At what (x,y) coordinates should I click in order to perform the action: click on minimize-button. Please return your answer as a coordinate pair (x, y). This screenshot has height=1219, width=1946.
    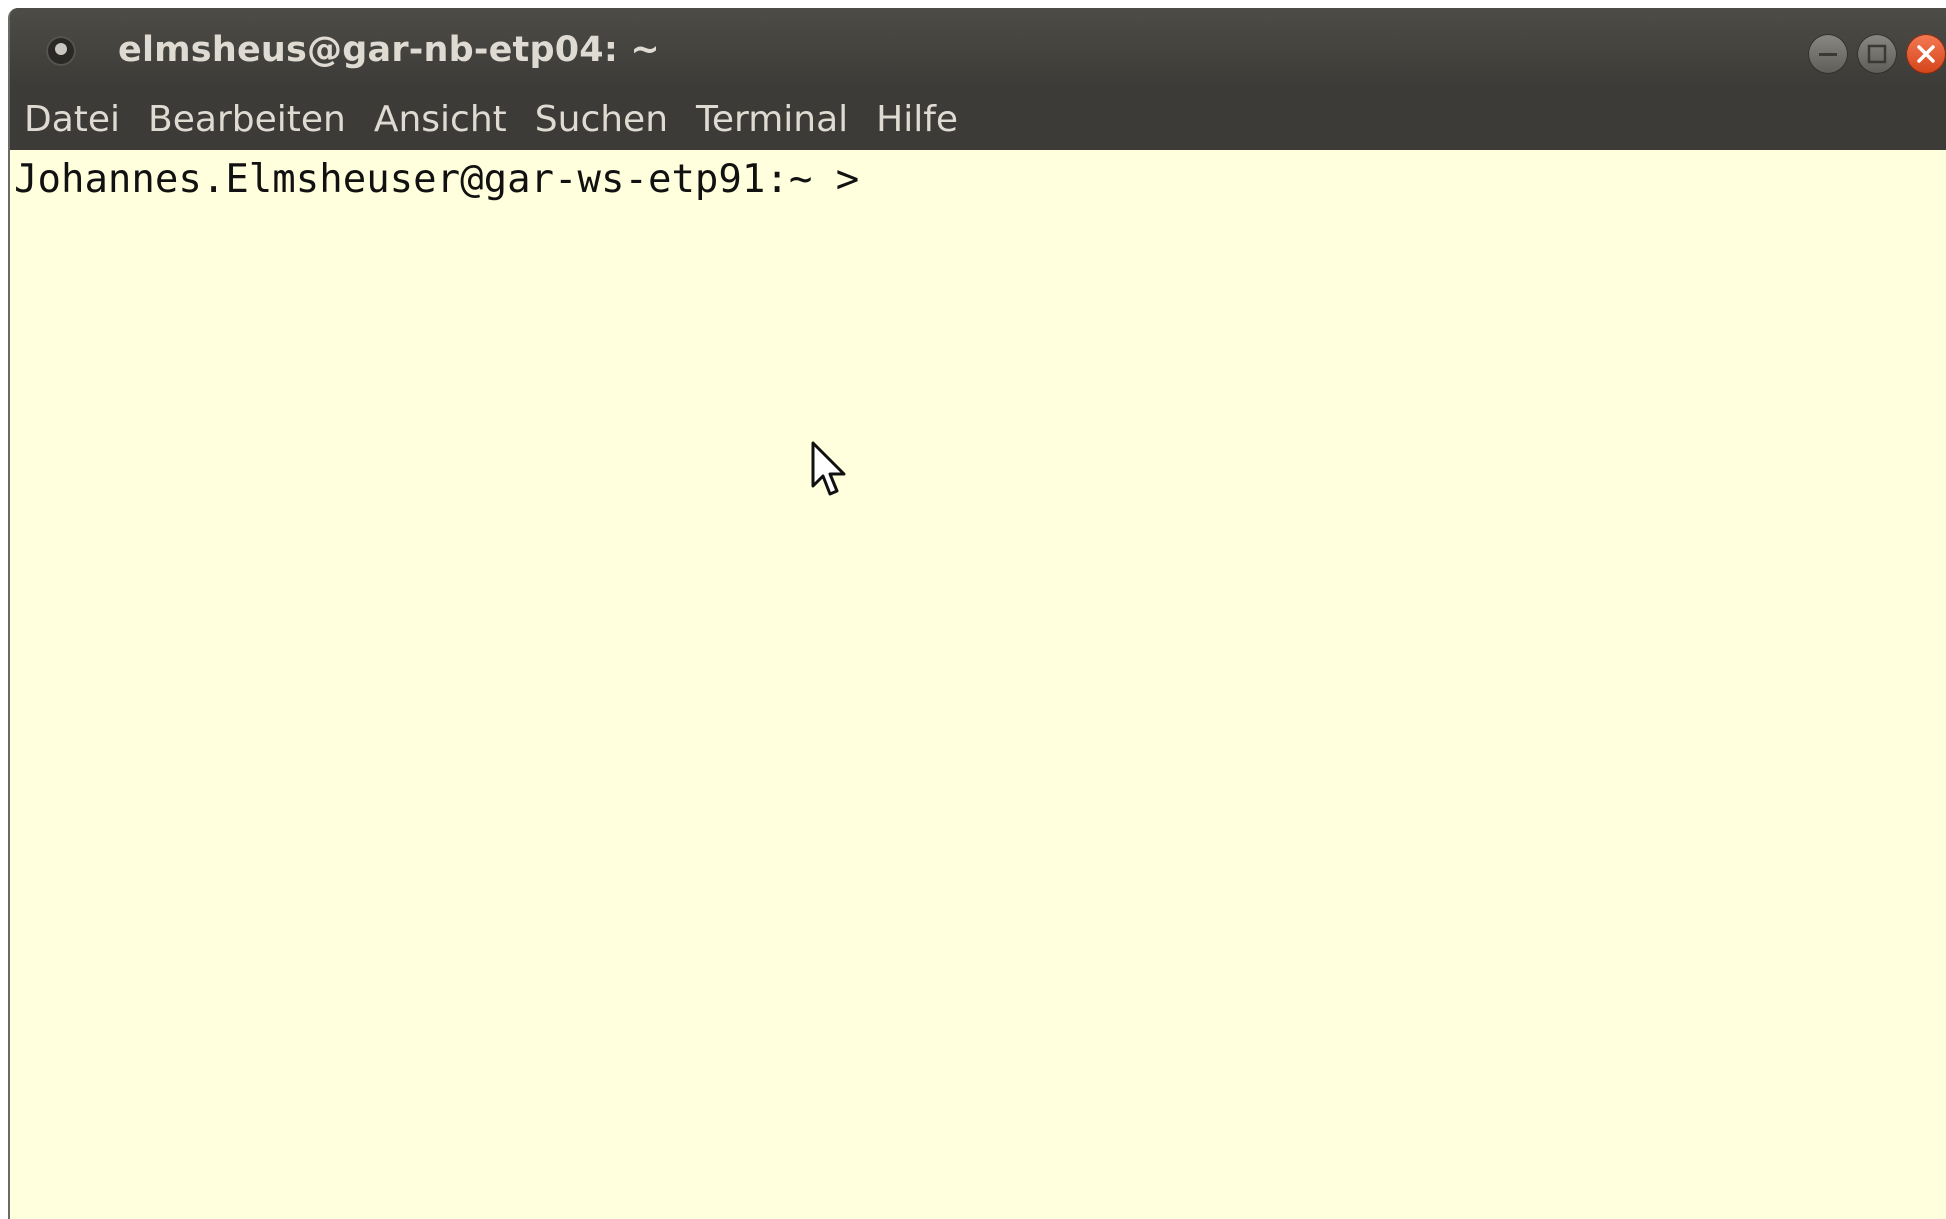
    Looking at the image, I should click on (1828, 54).